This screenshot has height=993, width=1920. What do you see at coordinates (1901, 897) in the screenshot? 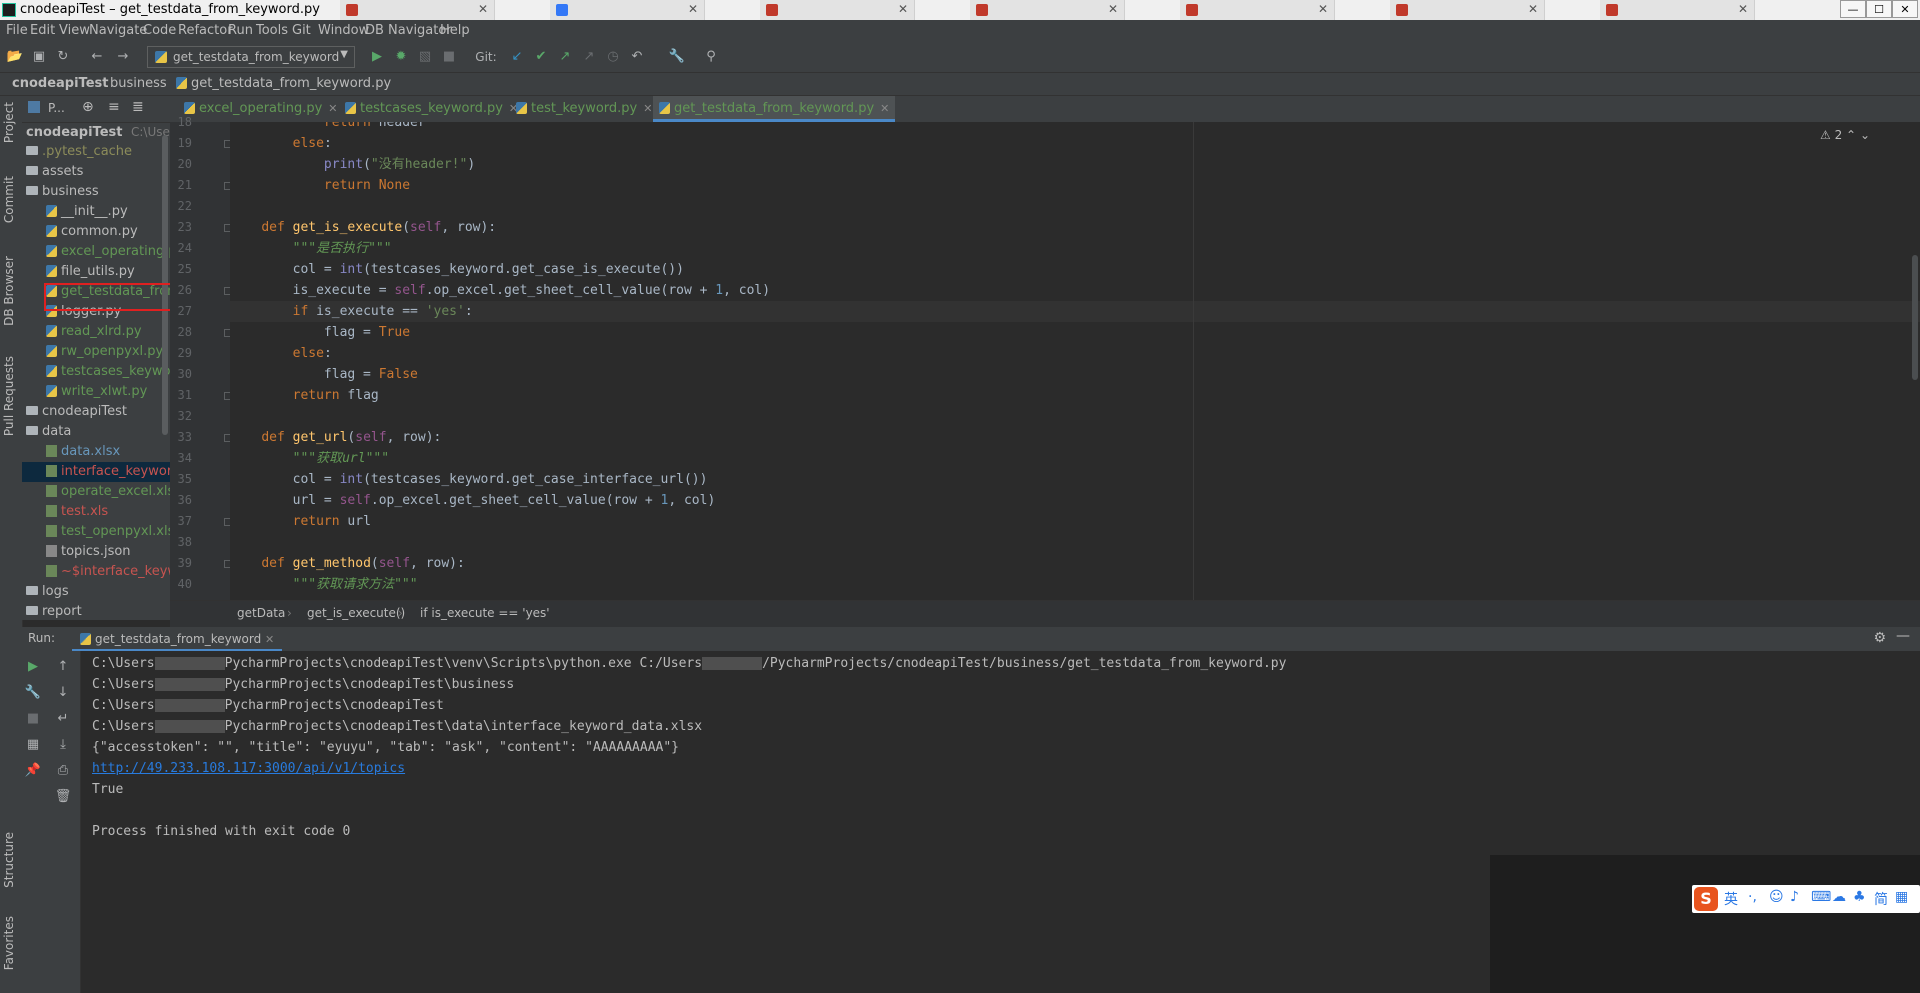
I see `ime-tool-icon: ▦` at bounding box center [1901, 897].